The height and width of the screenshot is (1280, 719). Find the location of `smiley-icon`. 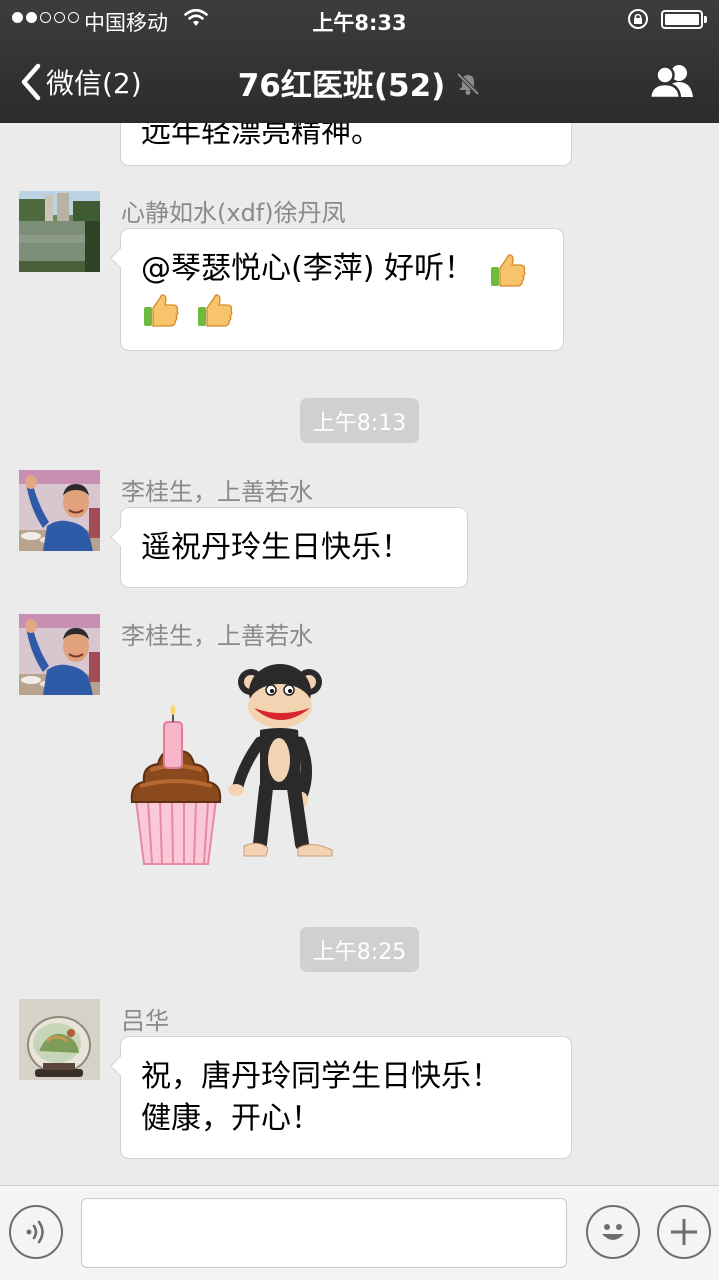

smiley-icon is located at coordinates (613, 1232).